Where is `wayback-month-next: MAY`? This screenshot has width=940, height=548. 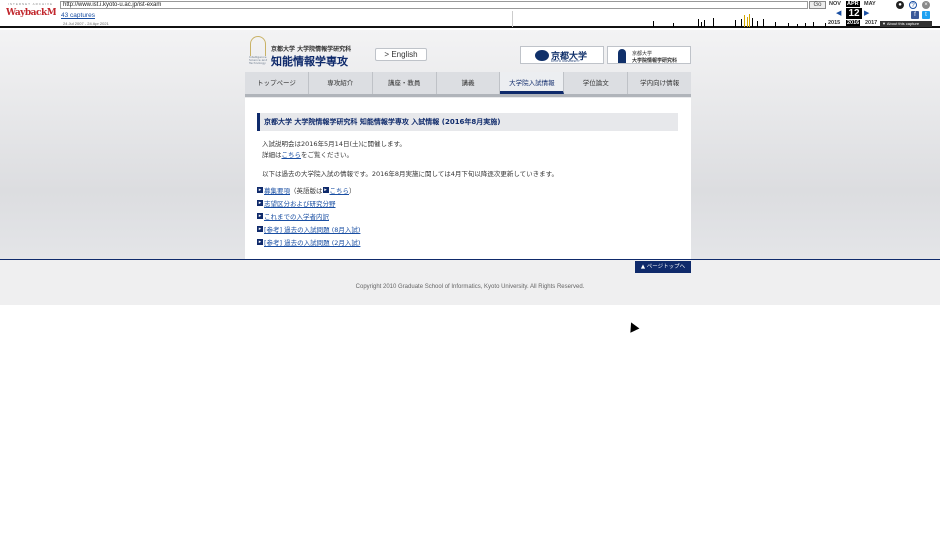 wayback-month-next: MAY is located at coordinates (870, 4).